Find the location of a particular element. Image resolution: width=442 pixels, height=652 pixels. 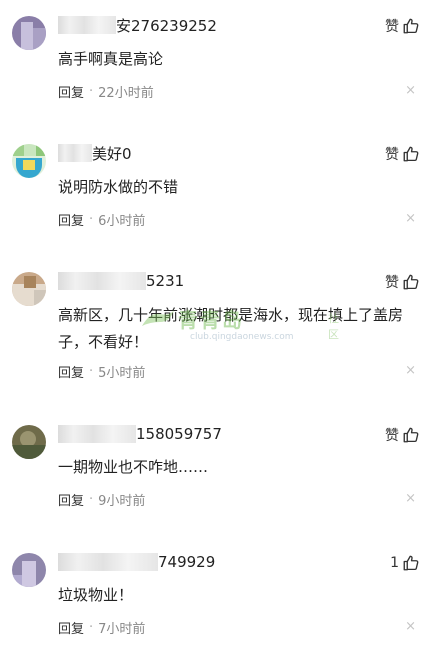

username-text: 美好0 is located at coordinates (112, 153).